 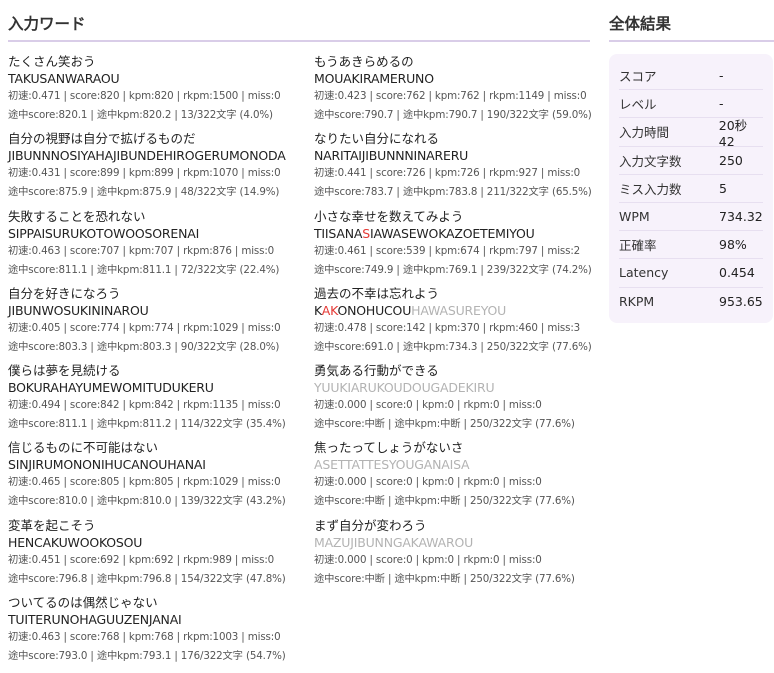 What do you see at coordinates (75, 542) in the screenshot?
I see `word-romaji: HENCAKUWOOKOSOU` at bounding box center [75, 542].